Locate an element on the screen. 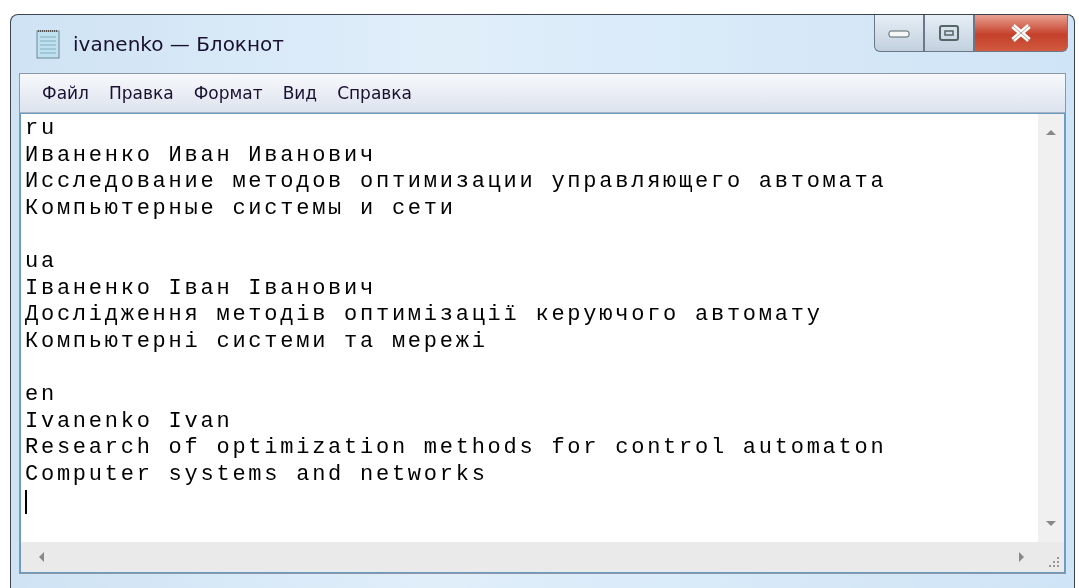 This screenshot has height=588, width=1079. text-line: ua is located at coordinates (41, 262).